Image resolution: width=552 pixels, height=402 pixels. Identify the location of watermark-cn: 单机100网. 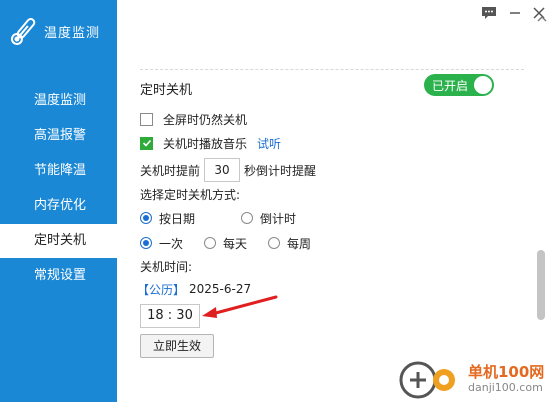
(506, 372).